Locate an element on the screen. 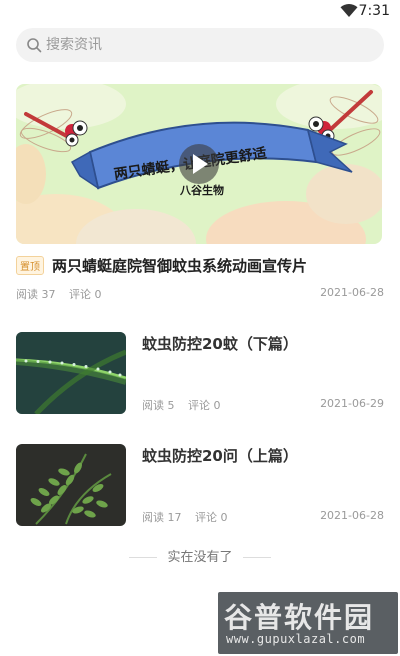 The height and width of the screenshot is (656, 400). featured-title: 两只蜻蜓庭院智御蚊虫系统动画宣传片 is located at coordinates (179, 265).